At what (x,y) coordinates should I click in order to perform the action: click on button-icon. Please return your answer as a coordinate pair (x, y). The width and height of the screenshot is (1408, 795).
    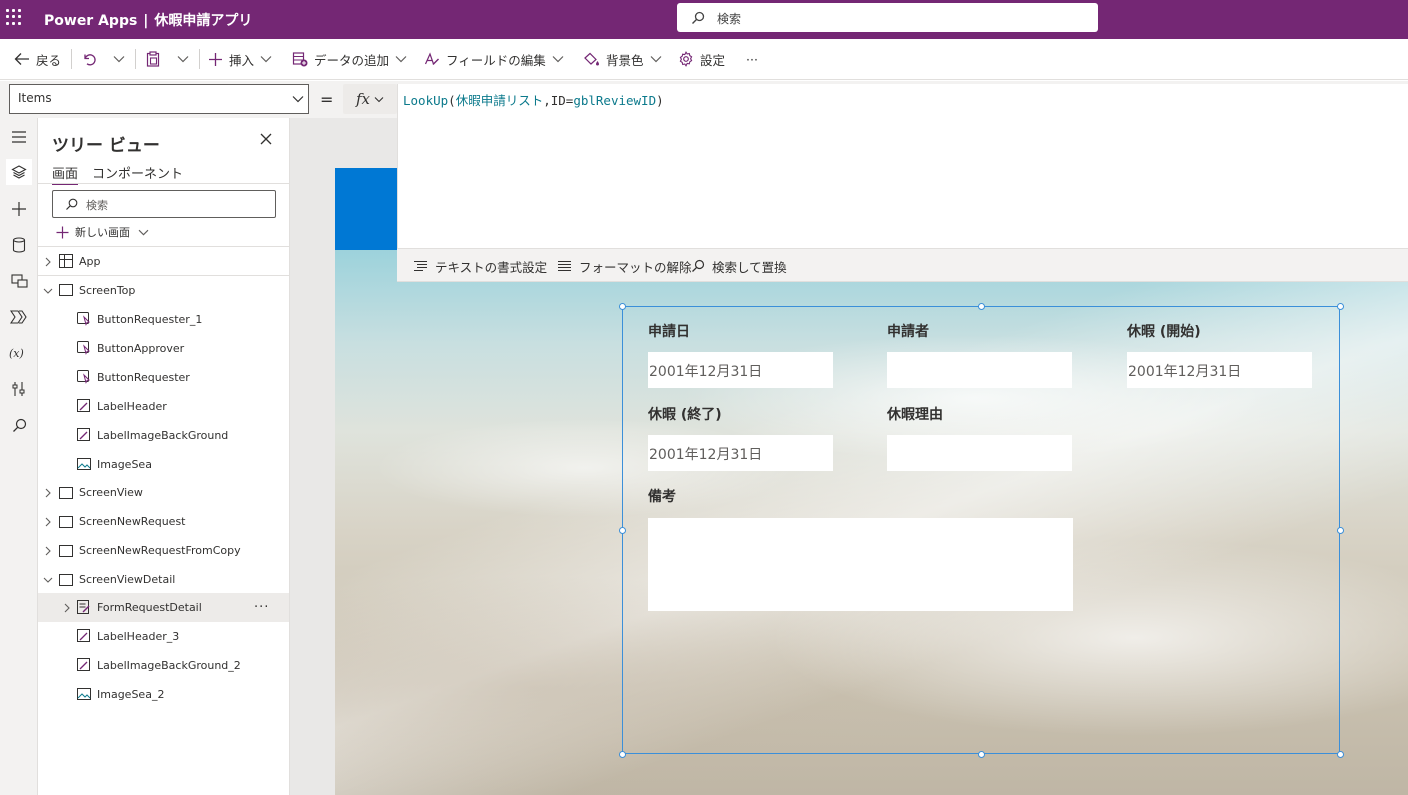
    Looking at the image, I should click on (84, 348).